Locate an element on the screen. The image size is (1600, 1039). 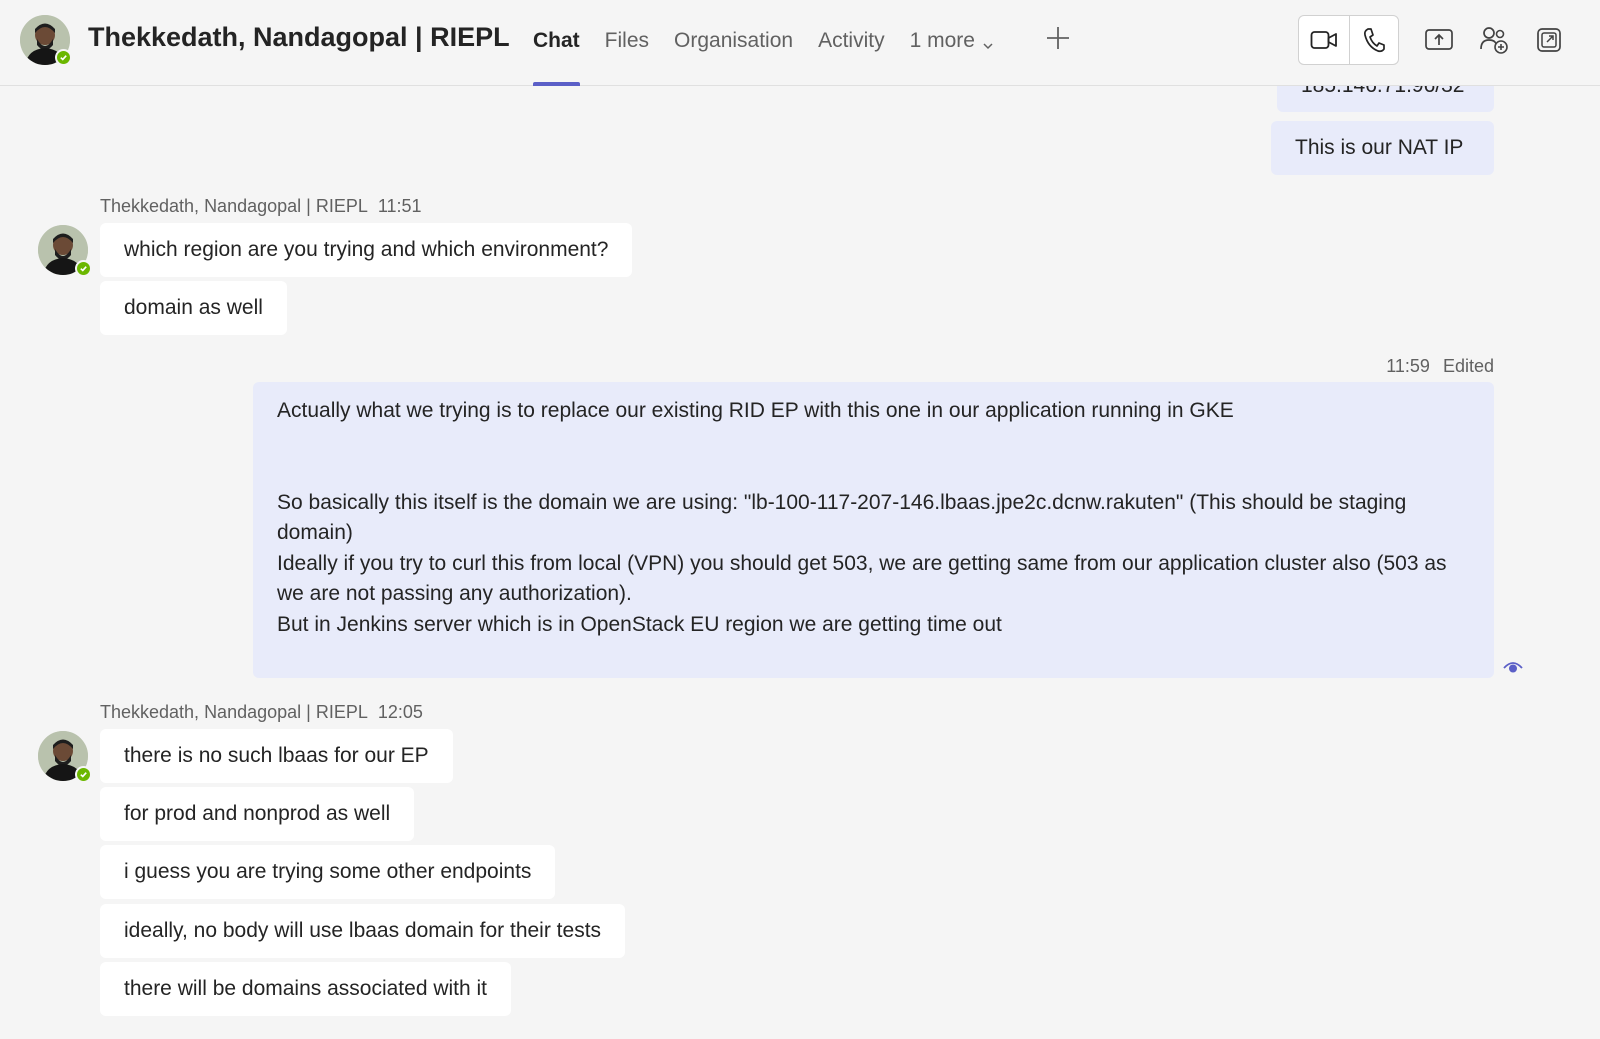
tab-chat: Chat is located at coordinates (556, 43).